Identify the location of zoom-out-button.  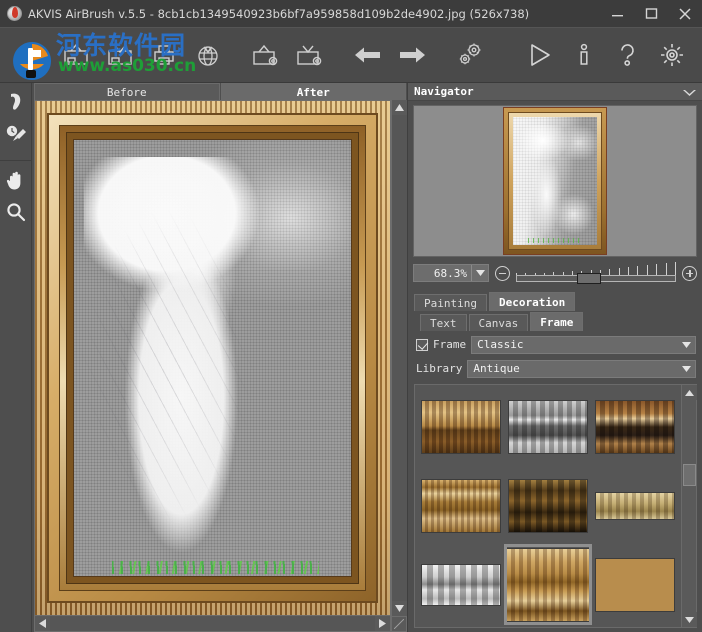
(502, 273).